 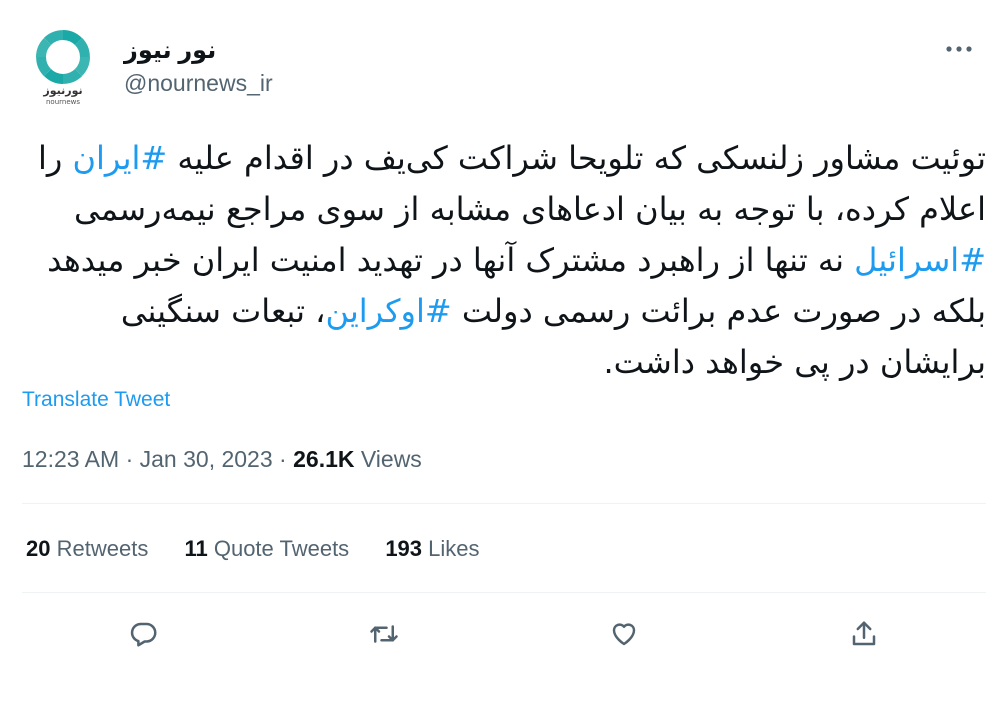 I want to click on more-options-button, so click(x=959, y=49).